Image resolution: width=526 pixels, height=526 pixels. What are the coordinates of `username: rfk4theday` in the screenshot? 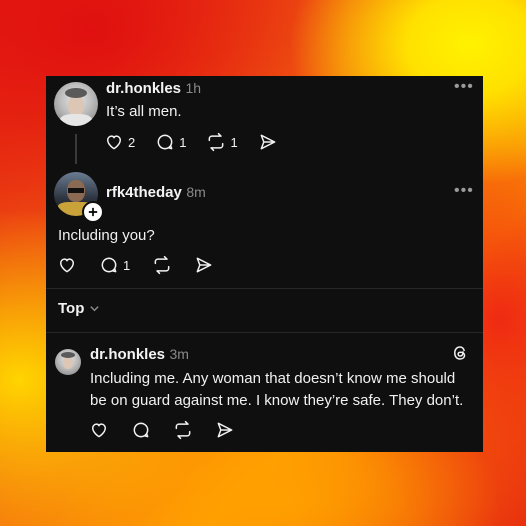 It's located at (144, 192).